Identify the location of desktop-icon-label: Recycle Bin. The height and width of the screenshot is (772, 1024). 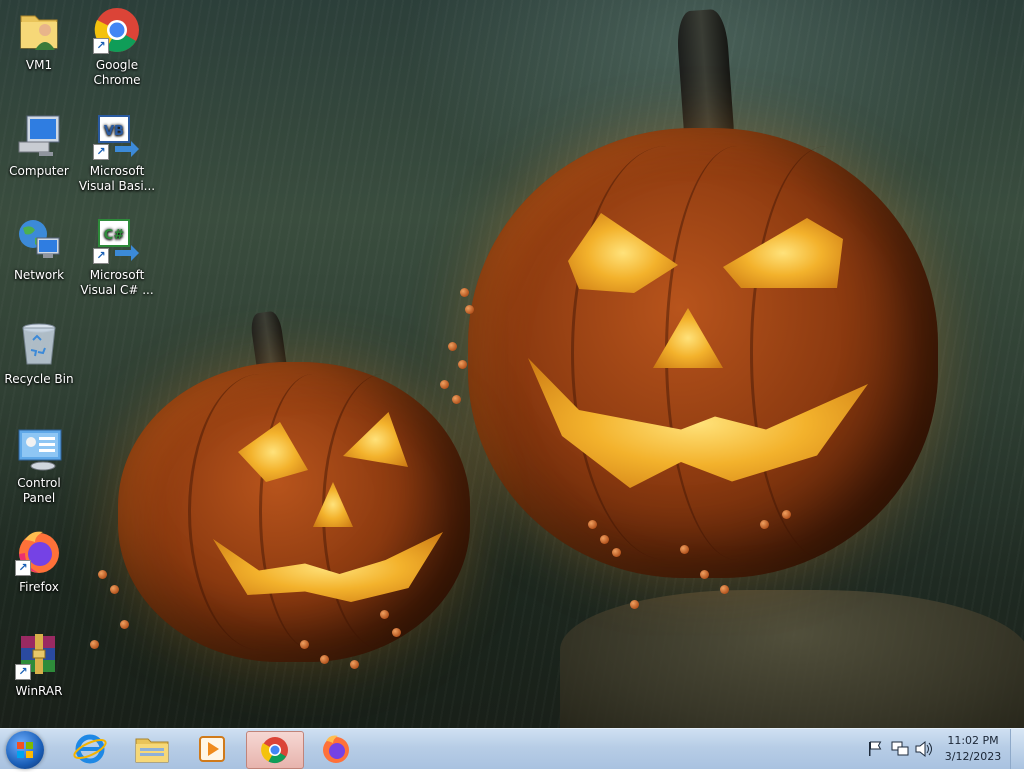
(39, 379).